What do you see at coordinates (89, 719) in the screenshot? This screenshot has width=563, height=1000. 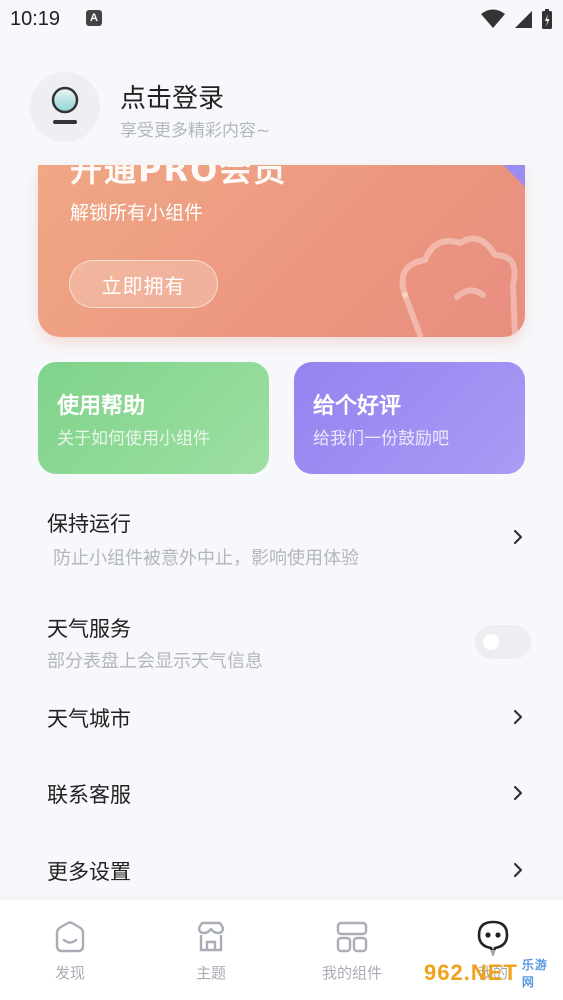 I see `setting-title: 天气城市` at bounding box center [89, 719].